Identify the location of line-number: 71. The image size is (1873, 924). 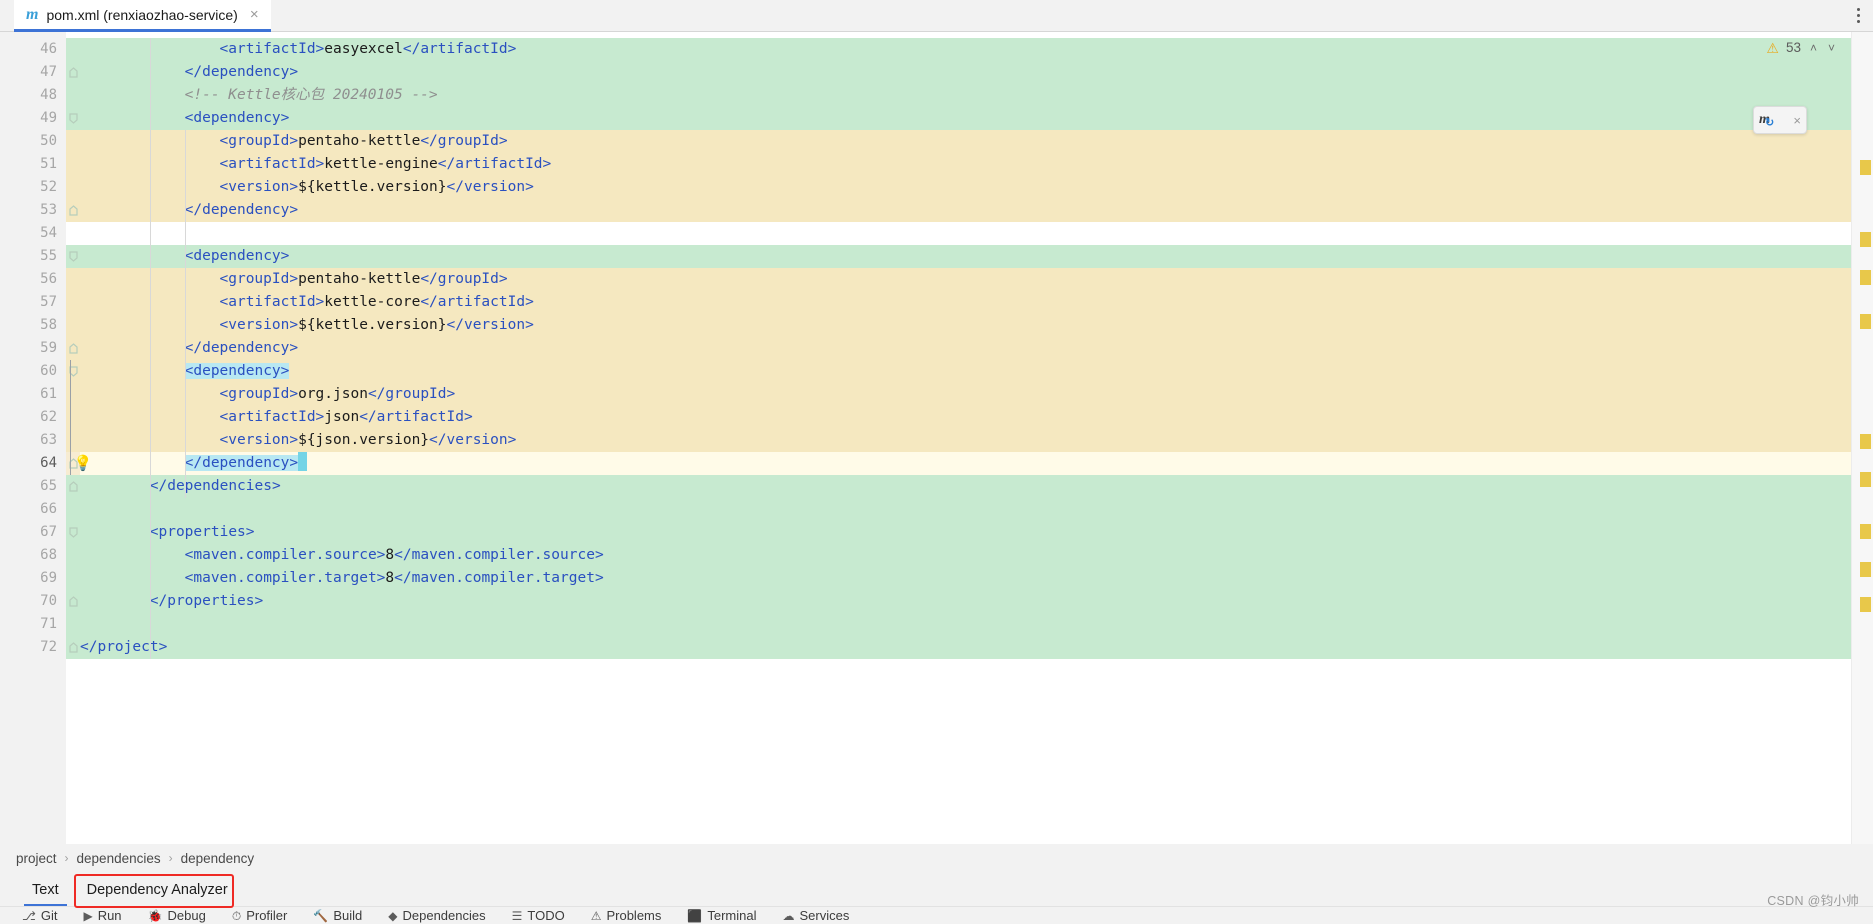
(38, 624).